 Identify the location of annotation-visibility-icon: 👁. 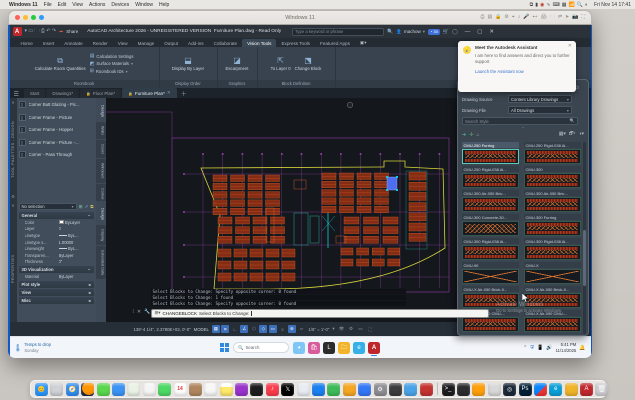
(342, 329).